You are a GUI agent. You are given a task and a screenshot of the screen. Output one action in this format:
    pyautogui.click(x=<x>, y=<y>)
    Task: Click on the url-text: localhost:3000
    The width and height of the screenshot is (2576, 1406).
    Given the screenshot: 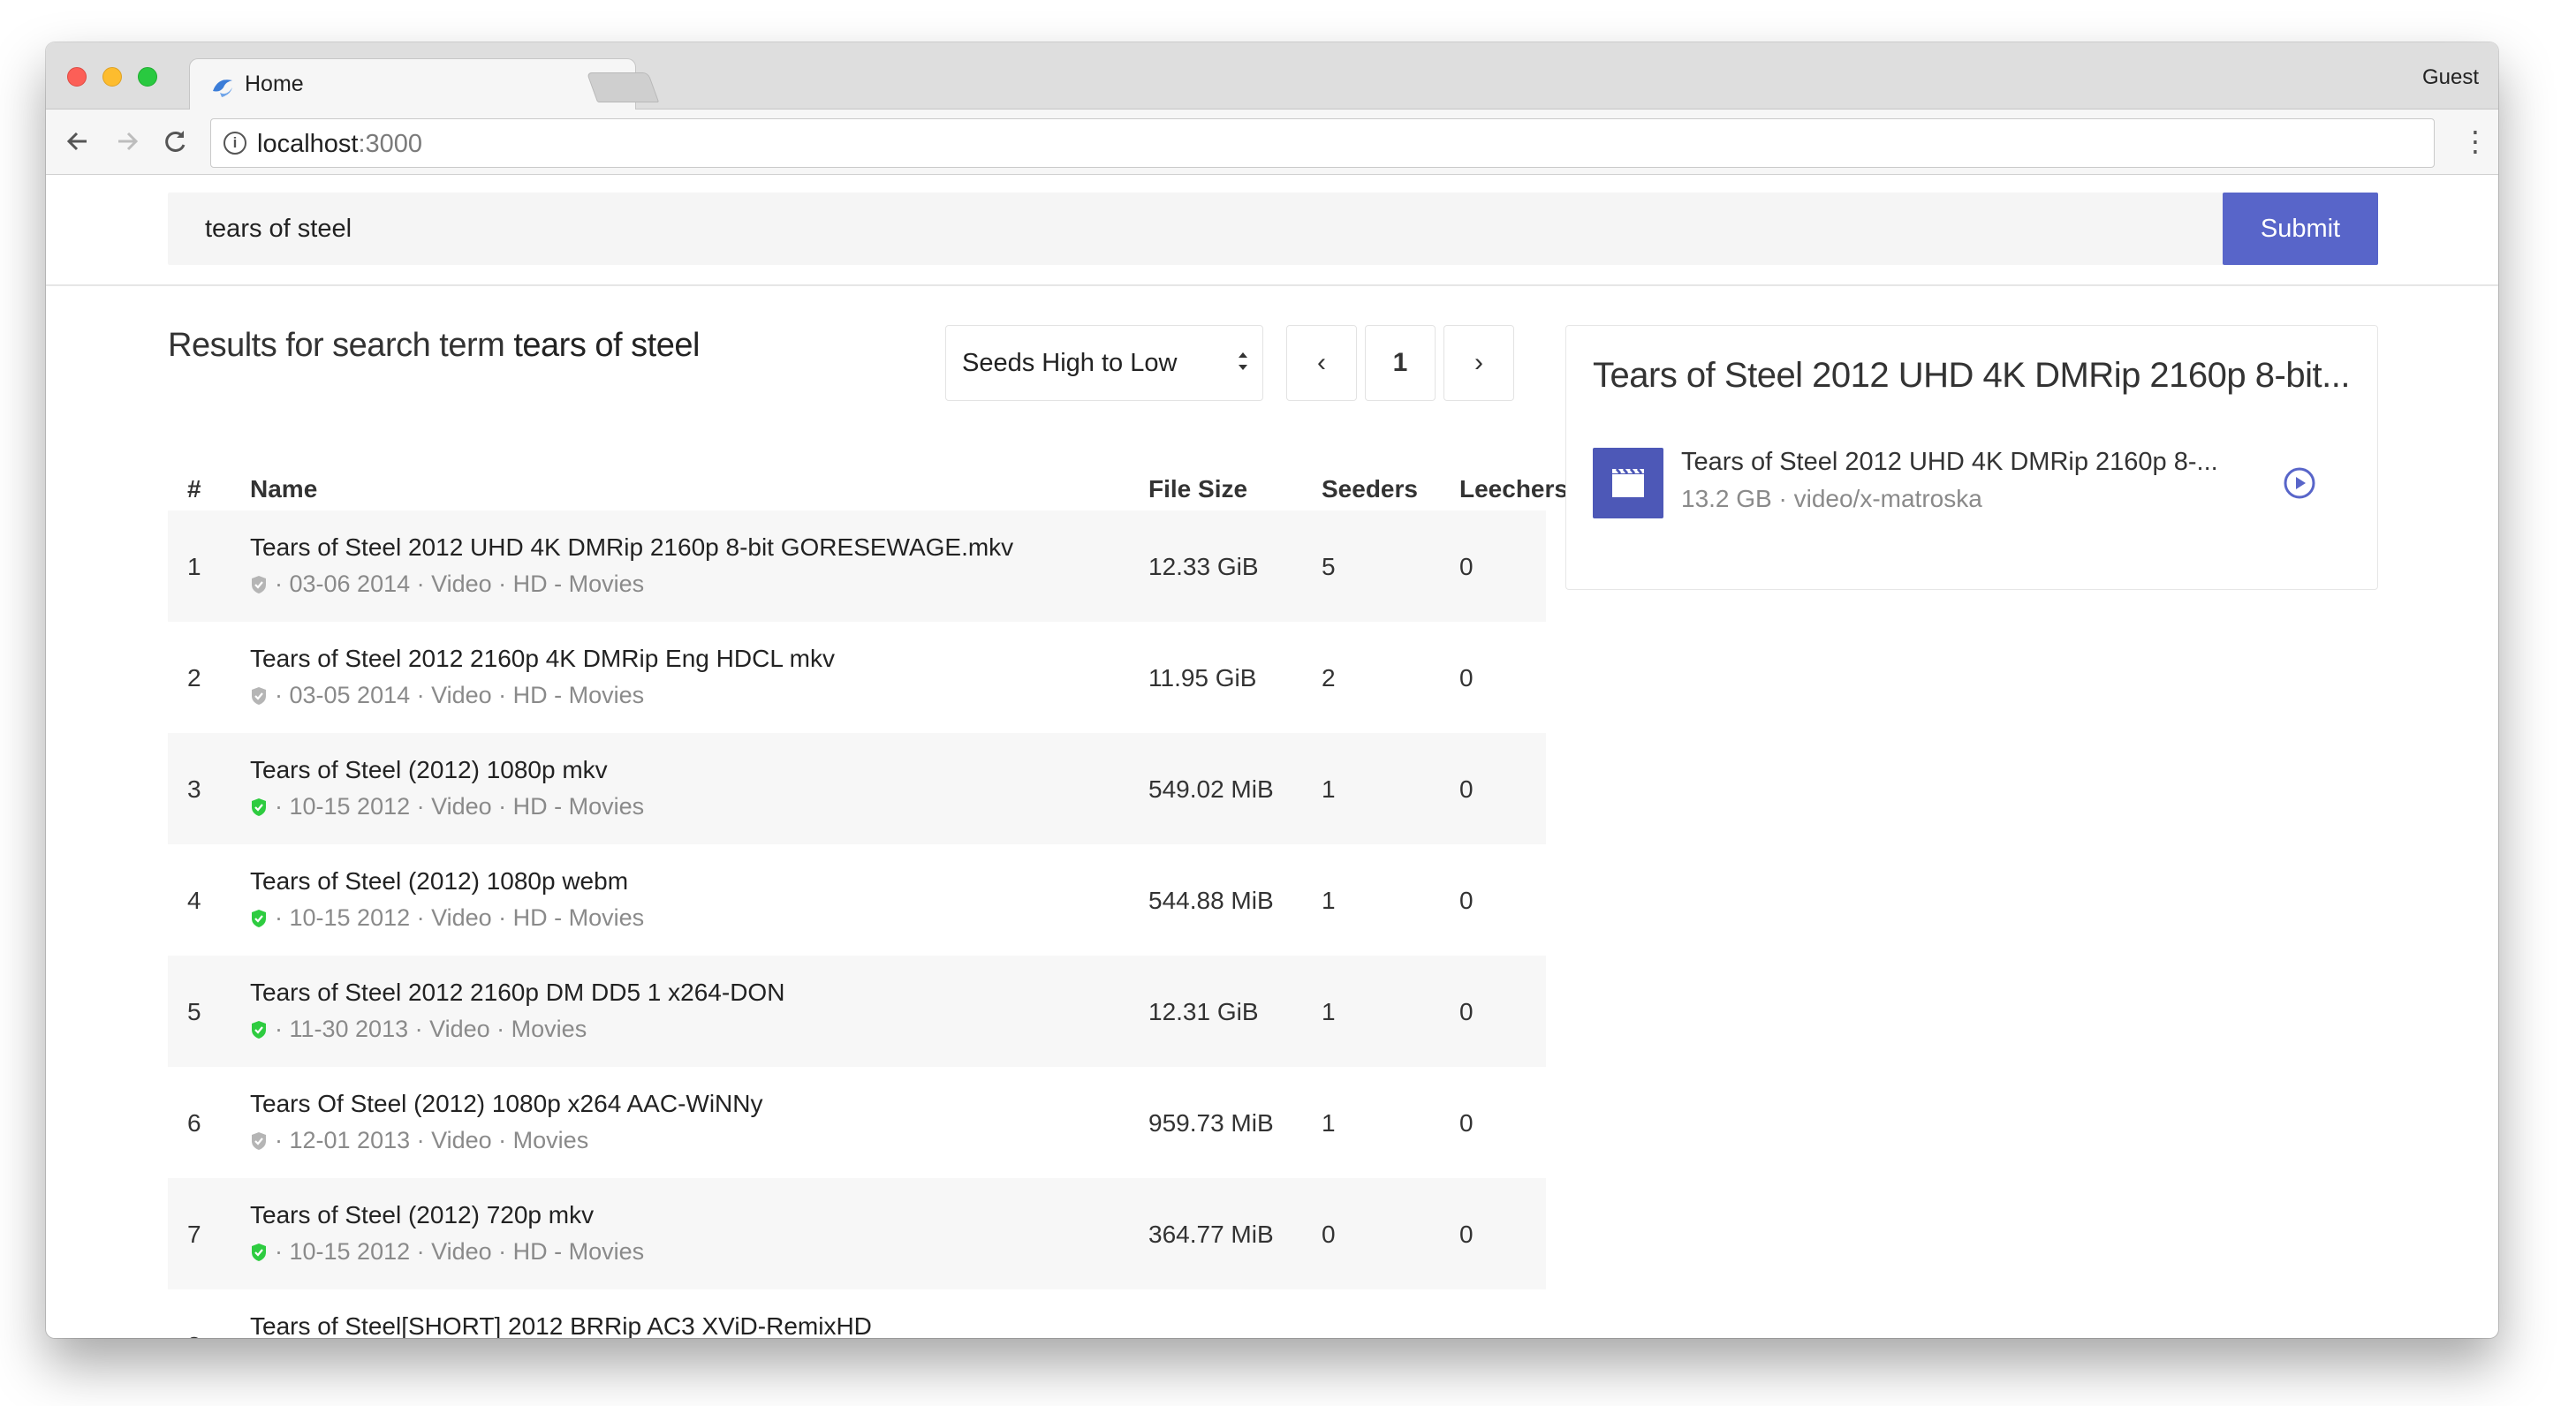 What is the action you would take?
    pyautogui.click(x=340, y=144)
    